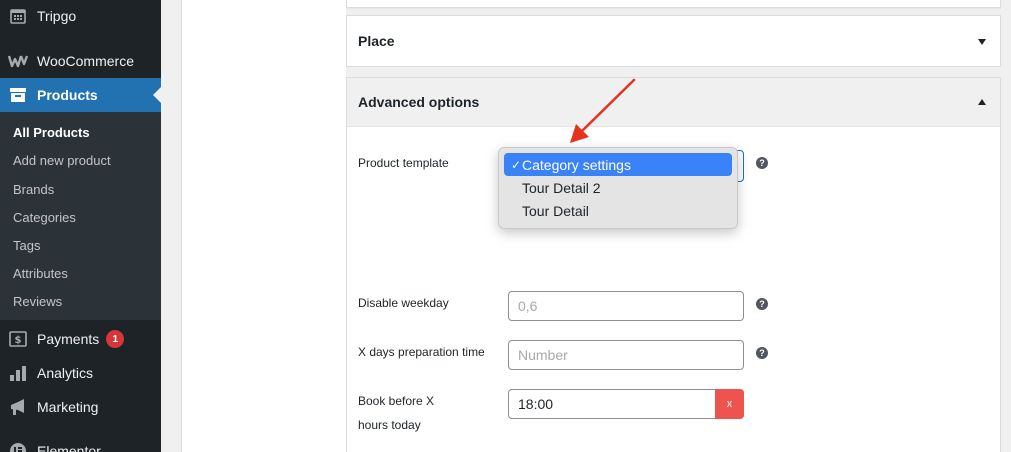  What do you see at coordinates (516, 164) in the screenshot?
I see `checkmark-icon: ✓` at bounding box center [516, 164].